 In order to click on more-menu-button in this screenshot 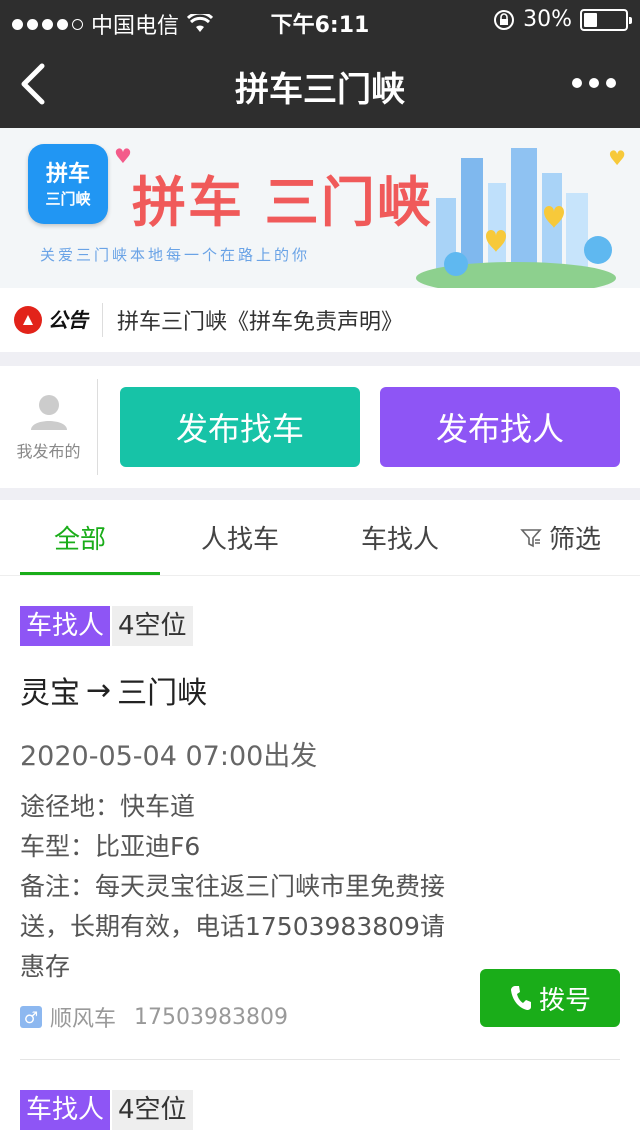, I will do `click(594, 83)`.